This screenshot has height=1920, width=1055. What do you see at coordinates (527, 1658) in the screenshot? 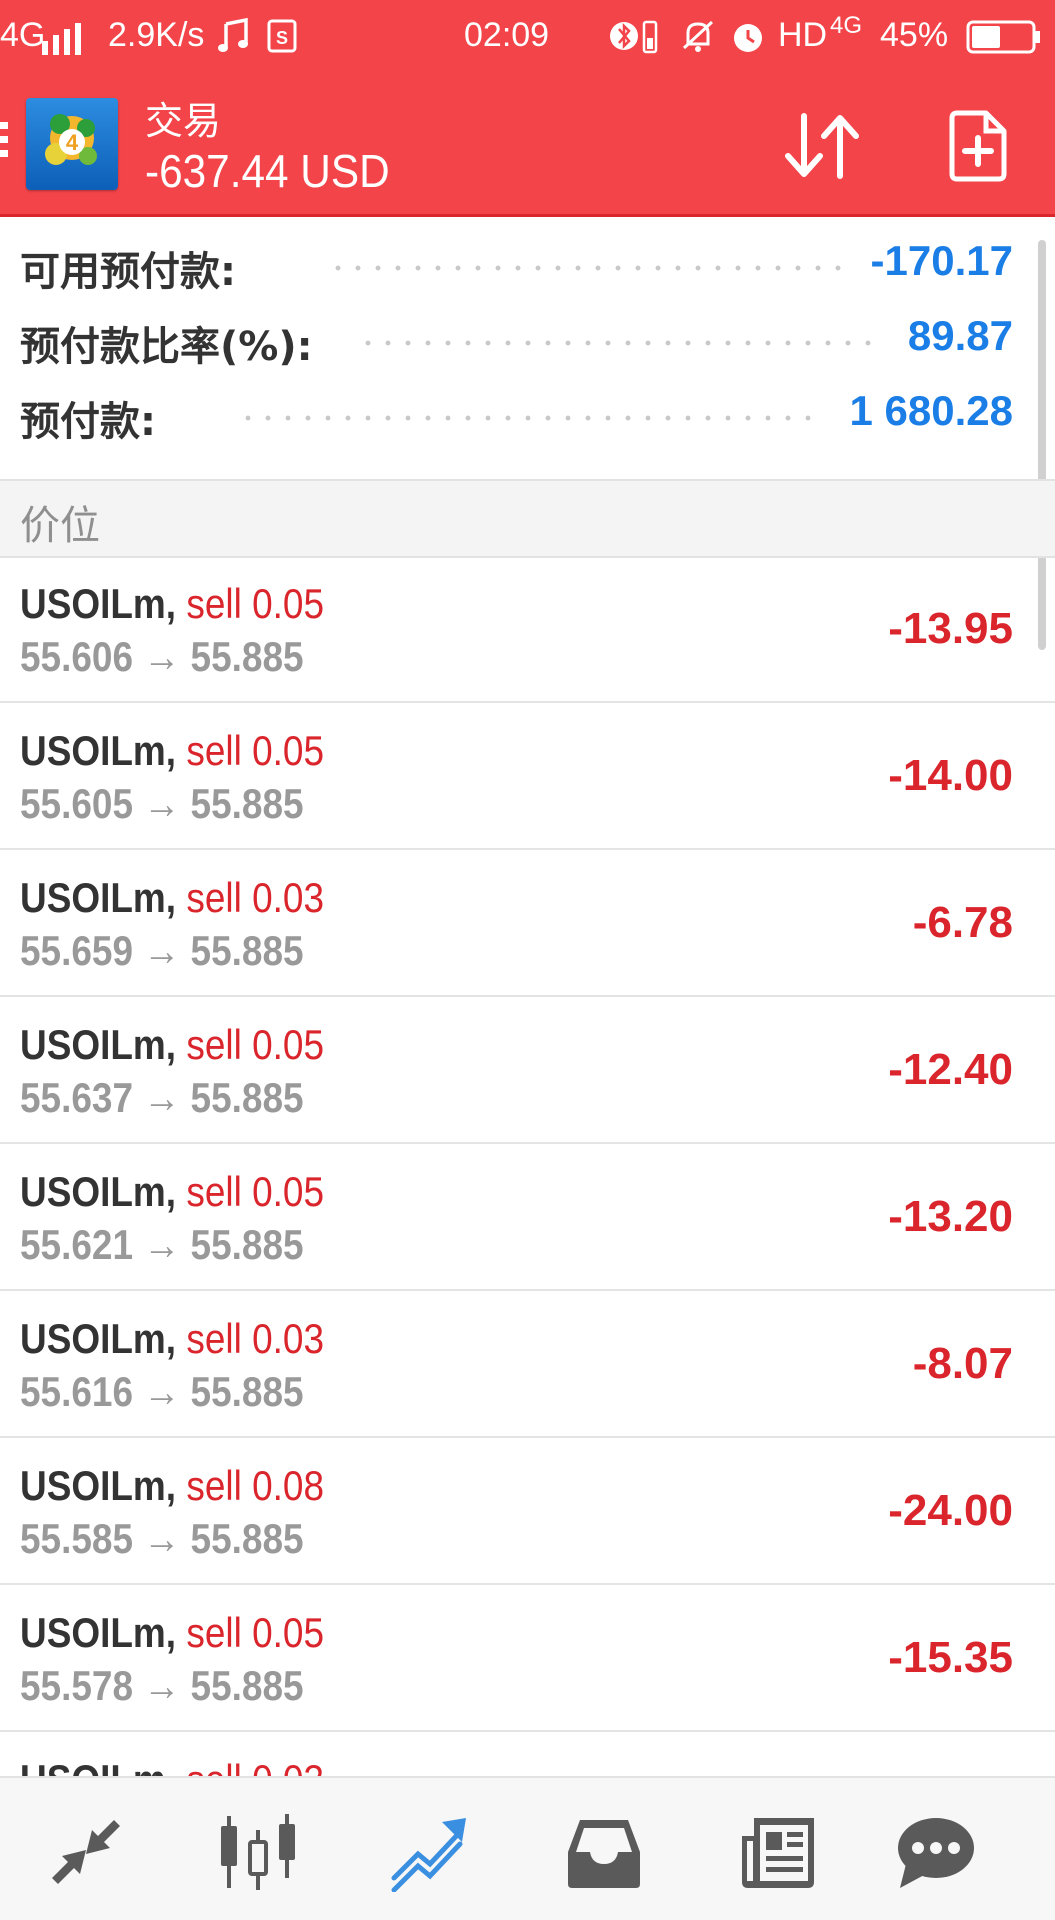
I see `position-row: USOILm, sell 0.05 55.578 → 55.885 -15.35` at bounding box center [527, 1658].